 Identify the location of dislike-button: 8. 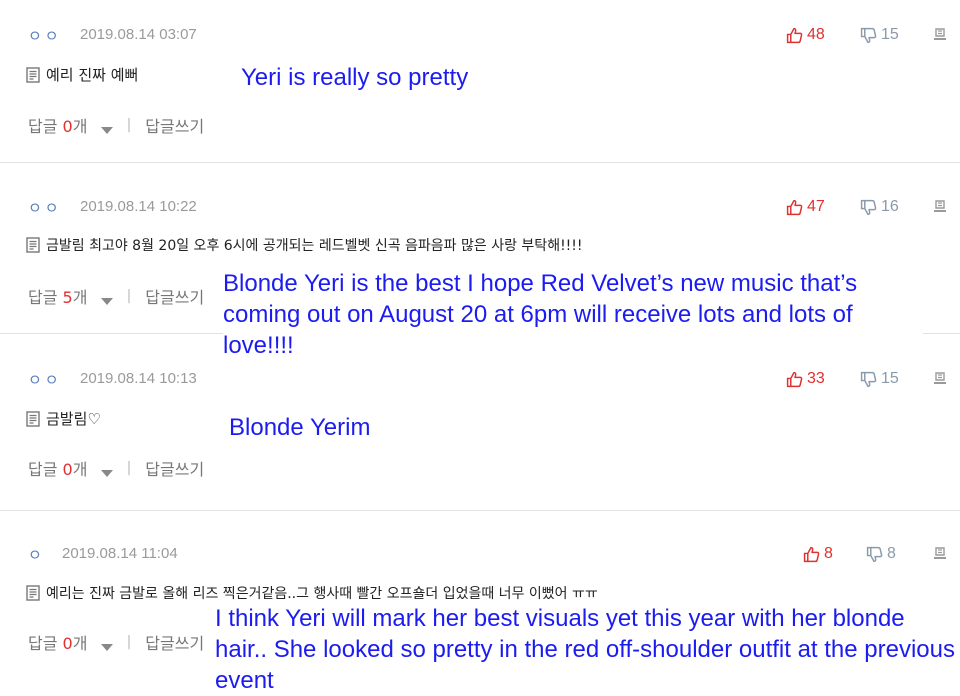
(881, 554).